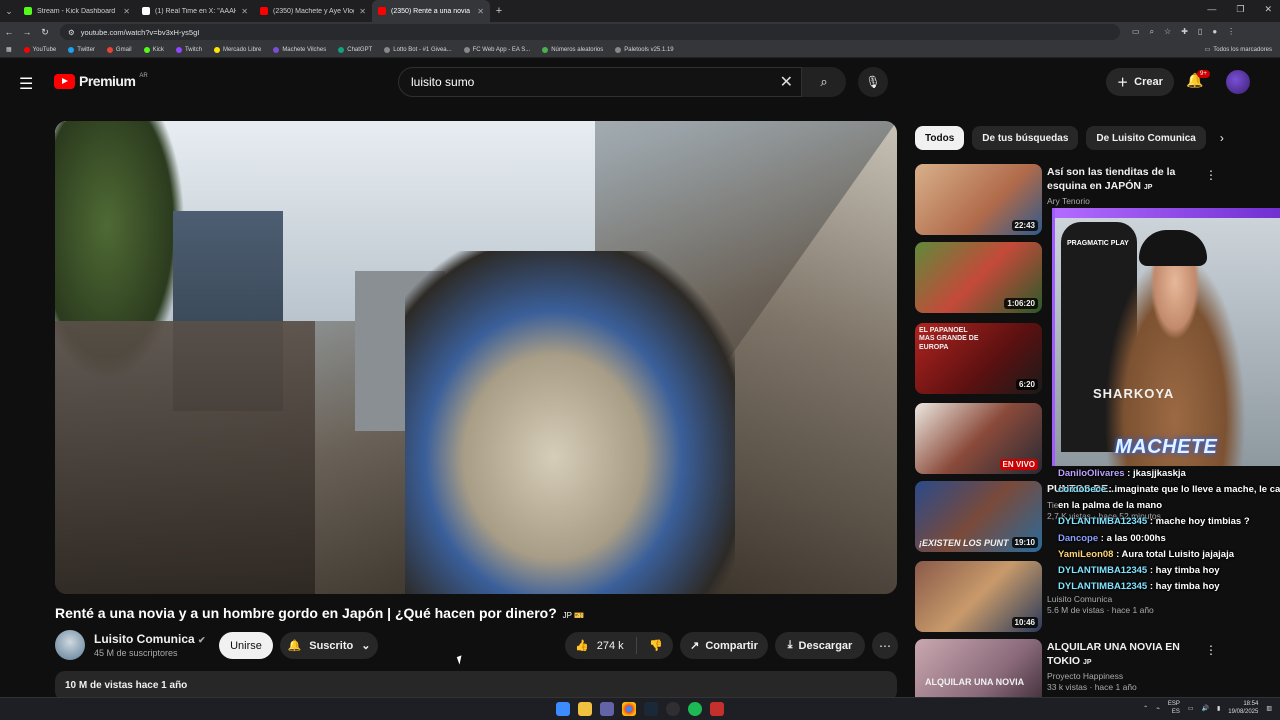 The width and height of the screenshot is (1280, 720). What do you see at coordinates (9, 32) in the screenshot?
I see `back-icon: ←` at bounding box center [9, 32].